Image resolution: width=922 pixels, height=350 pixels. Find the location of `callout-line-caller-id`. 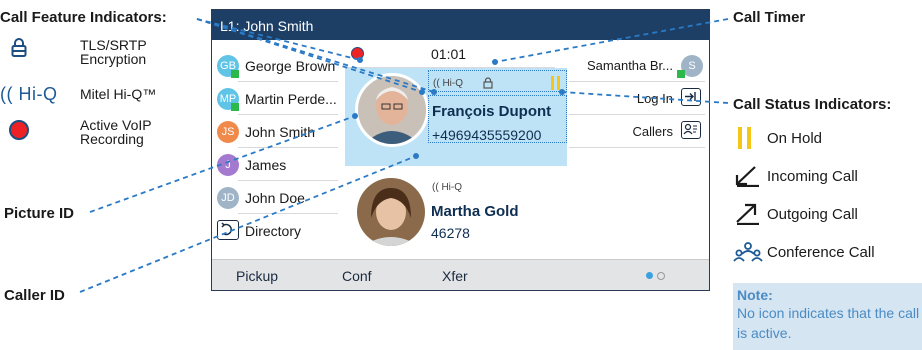

callout-line-caller-id is located at coordinates (248, 224).